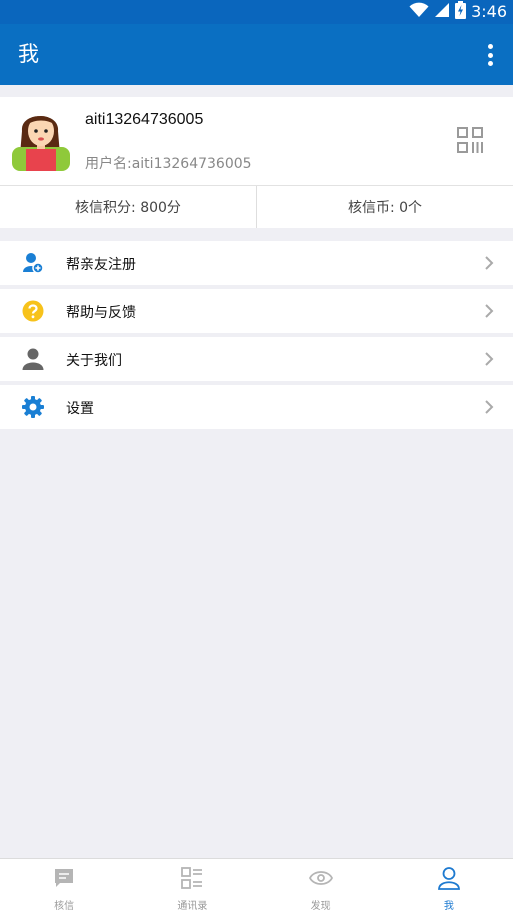 The height and width of the screenshot is (910, 513). I want to click on avatar, so click(41, 138).